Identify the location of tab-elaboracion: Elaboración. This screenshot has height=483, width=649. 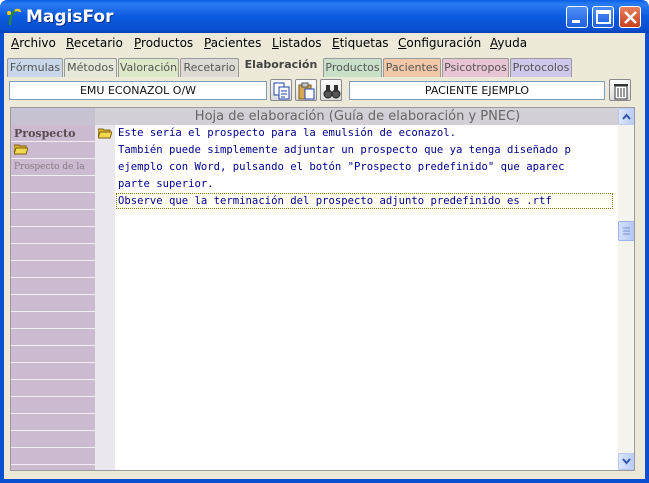
(281, 66).